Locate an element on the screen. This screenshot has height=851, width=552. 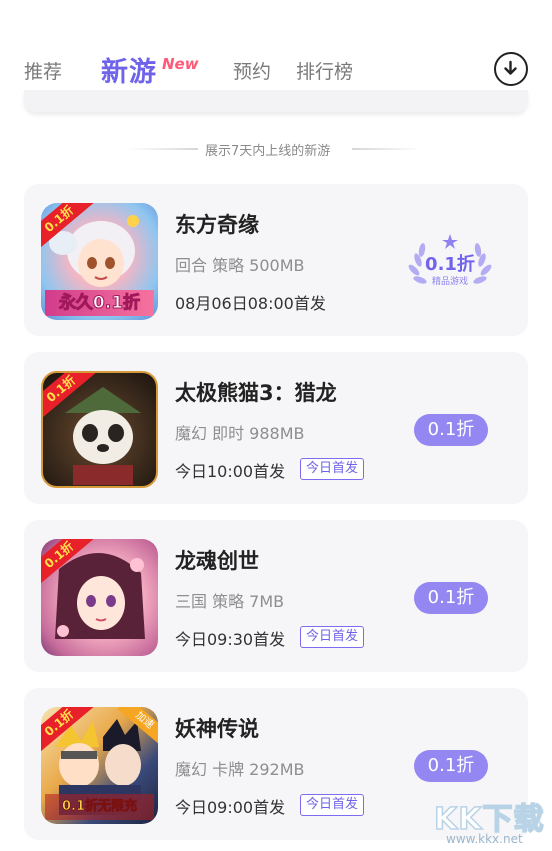
game-name: 龙魂创世 is located at coordinates (217, 561).